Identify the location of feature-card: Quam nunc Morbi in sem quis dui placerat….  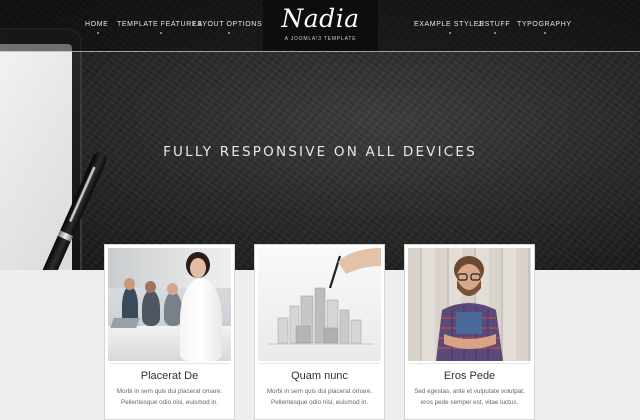
(319, 332).